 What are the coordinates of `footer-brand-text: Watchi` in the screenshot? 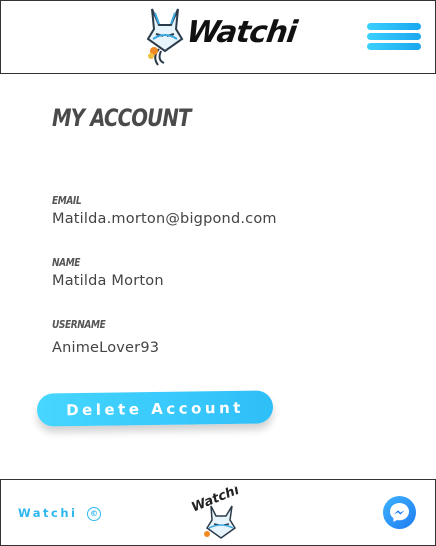 It's located at (48, 513).